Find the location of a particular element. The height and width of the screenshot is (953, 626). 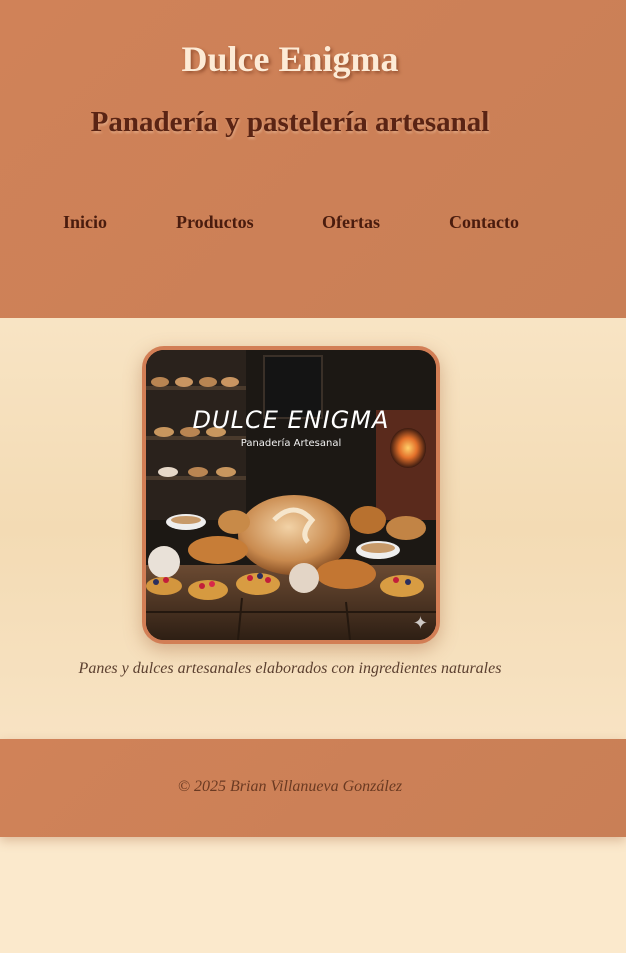

hero-image: DULCE ENIGMA Panadería Artesanal ✦ is located at coordinates (291, 495).